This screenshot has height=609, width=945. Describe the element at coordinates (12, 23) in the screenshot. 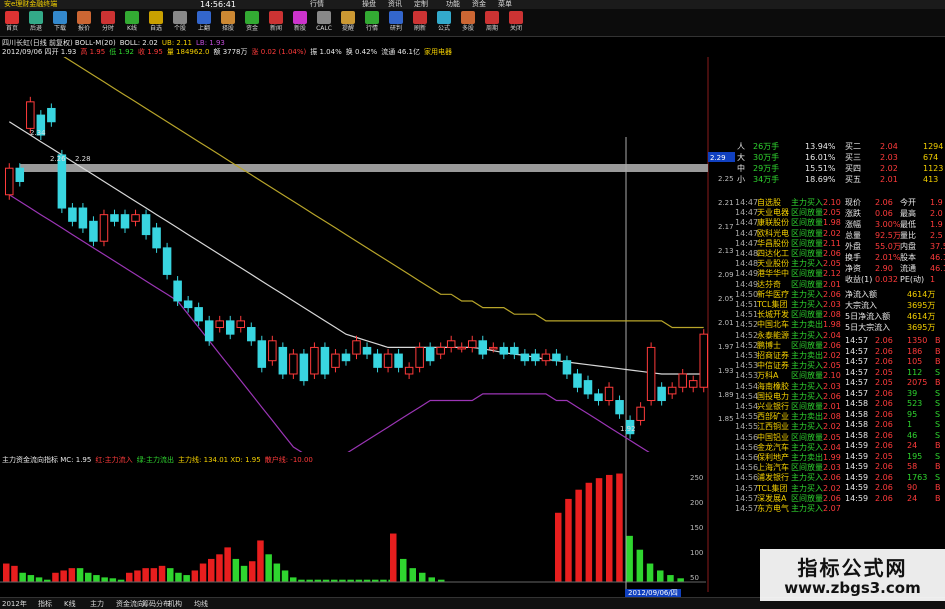

I see `toolbar-button-0: 首页` at that location.